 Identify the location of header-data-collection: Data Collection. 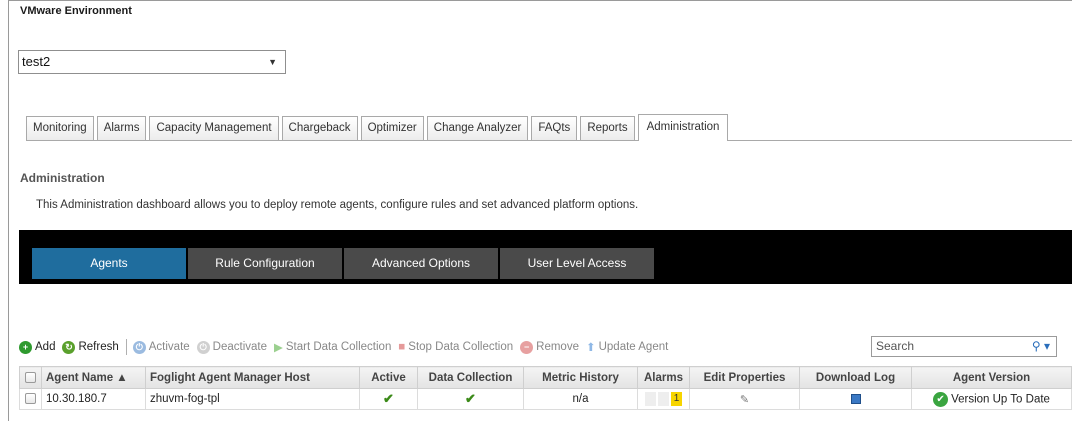
(470, 377).